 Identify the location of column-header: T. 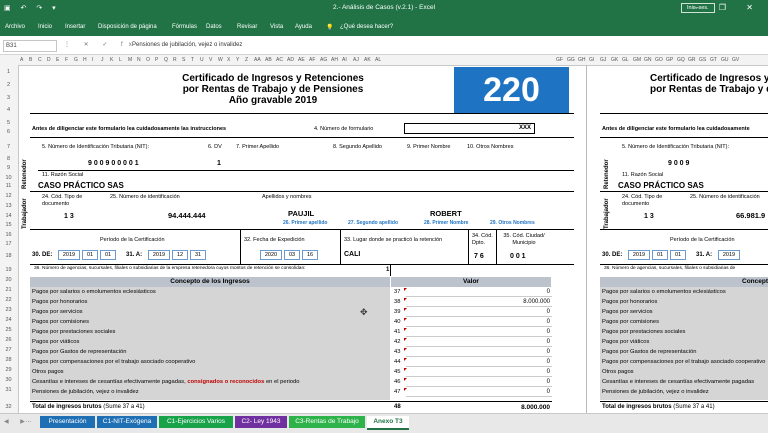
(192, 60).